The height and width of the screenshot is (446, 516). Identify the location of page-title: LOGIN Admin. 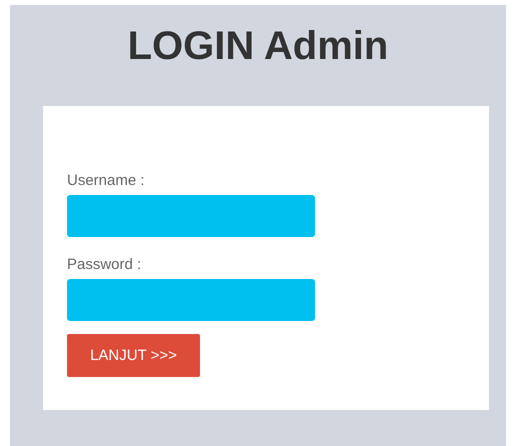
(258, 46).